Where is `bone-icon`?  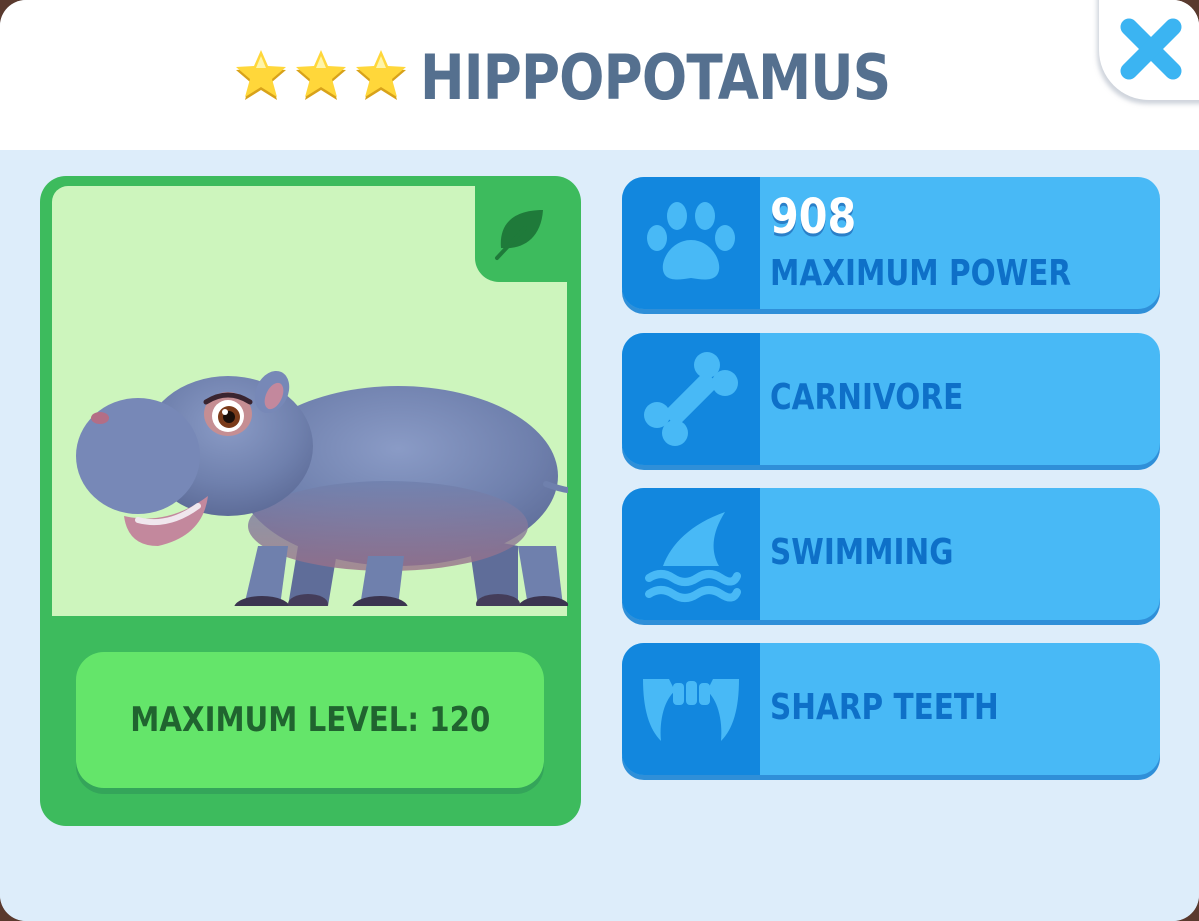
bone-icon is located at coordinates (691, 399).